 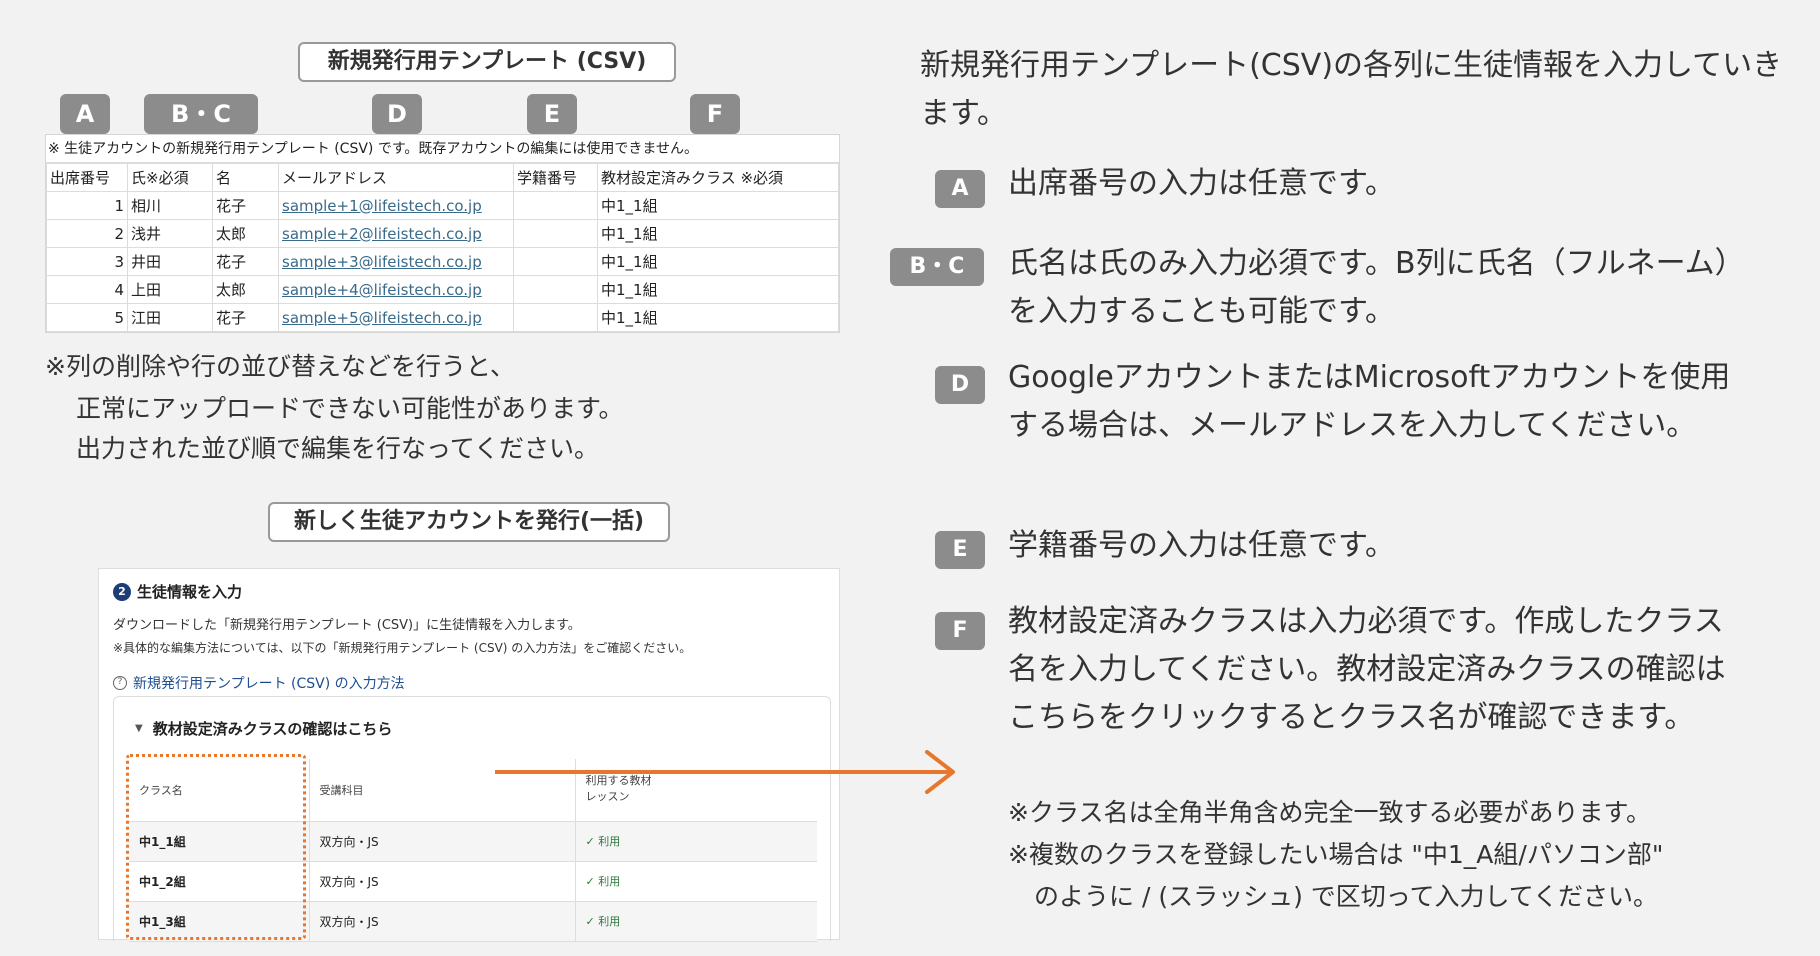 I want to click on sheet-cell: 相川, so click(x=170, y=205).